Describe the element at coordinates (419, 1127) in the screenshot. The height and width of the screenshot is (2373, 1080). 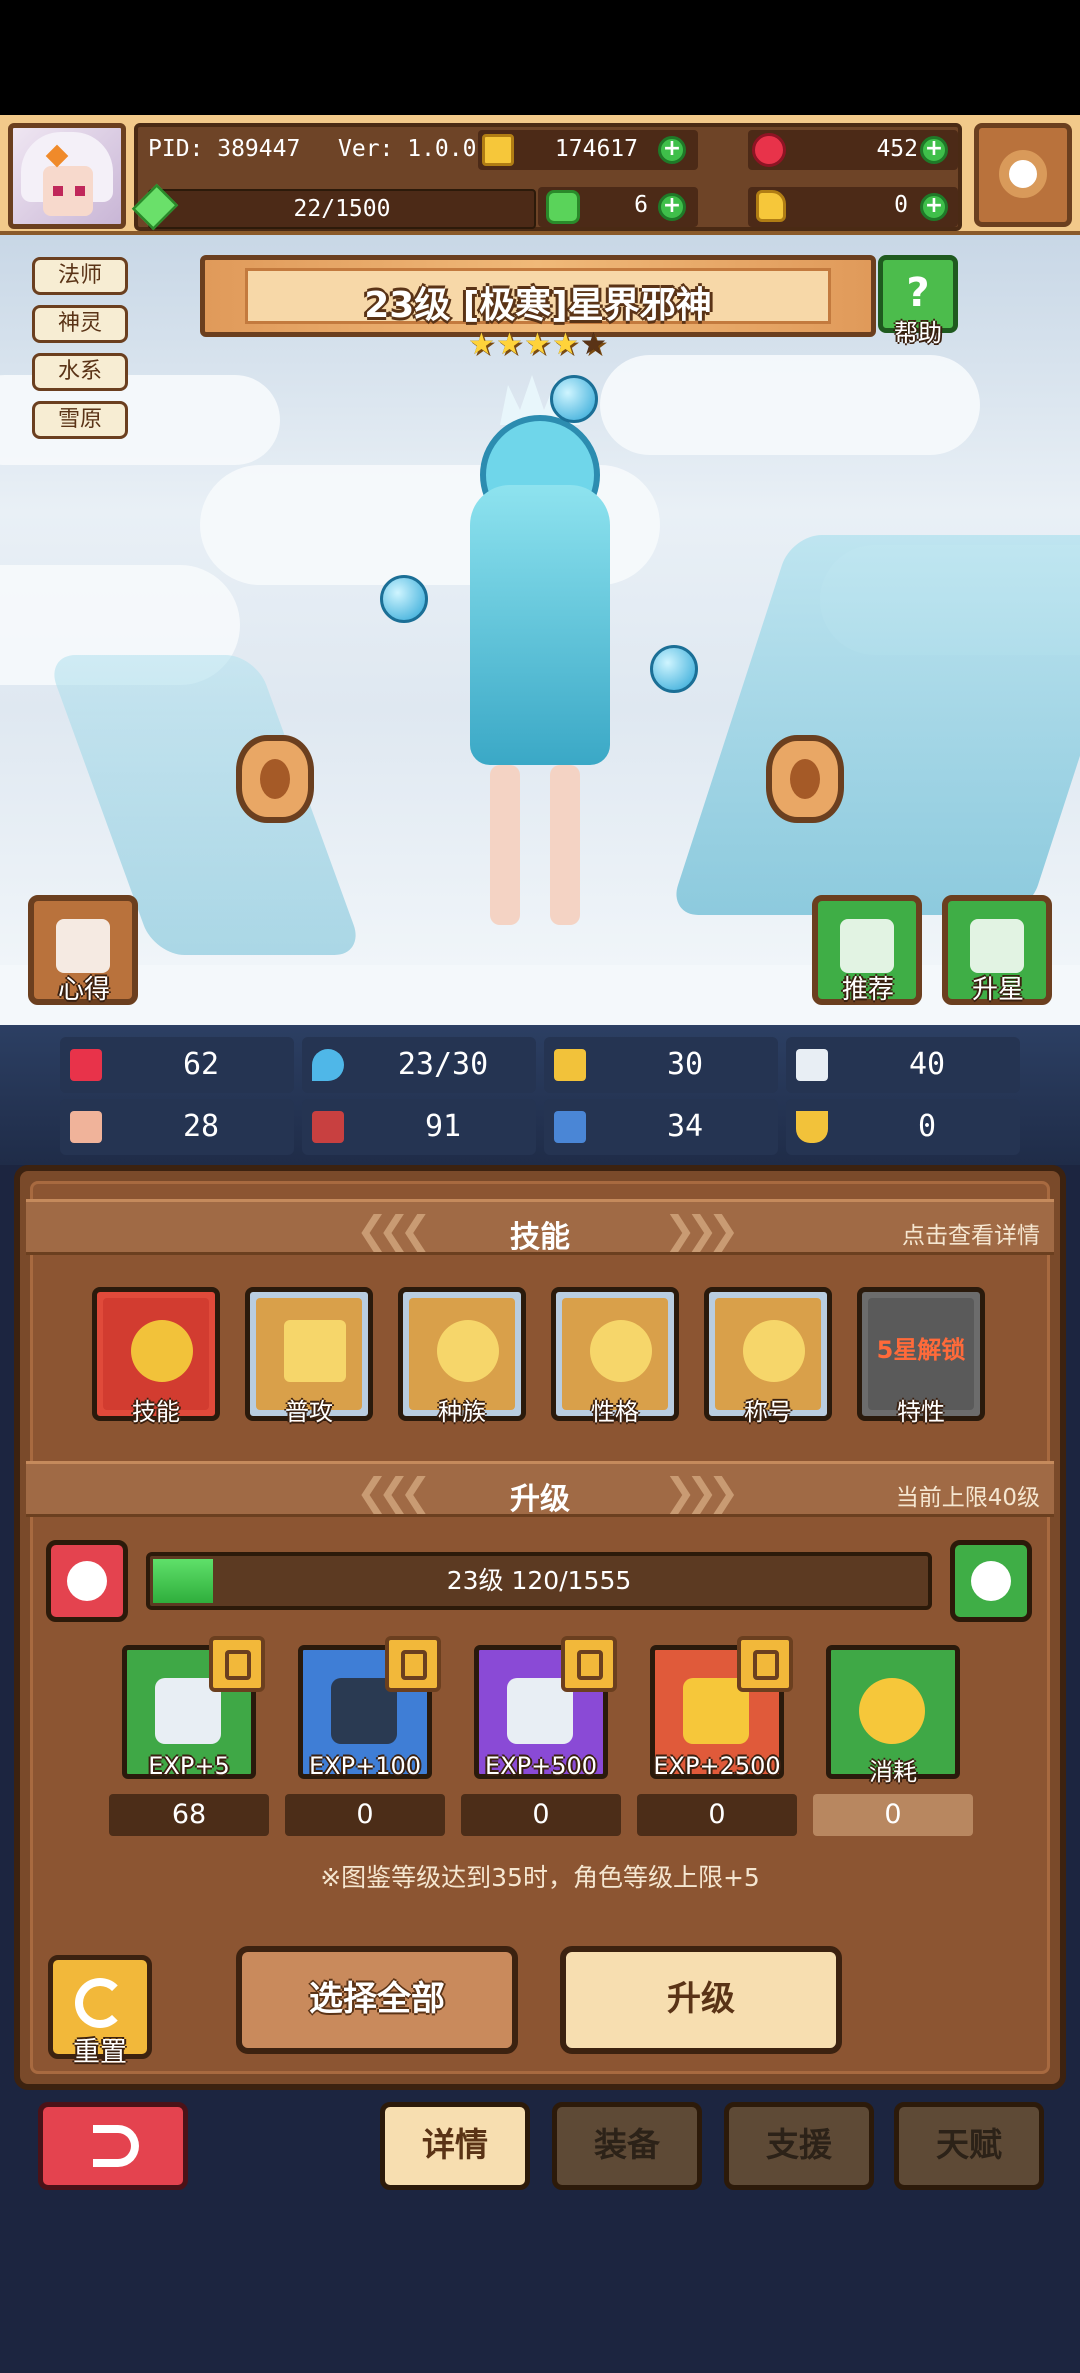
I see `stat-intellect: 91` at that location.